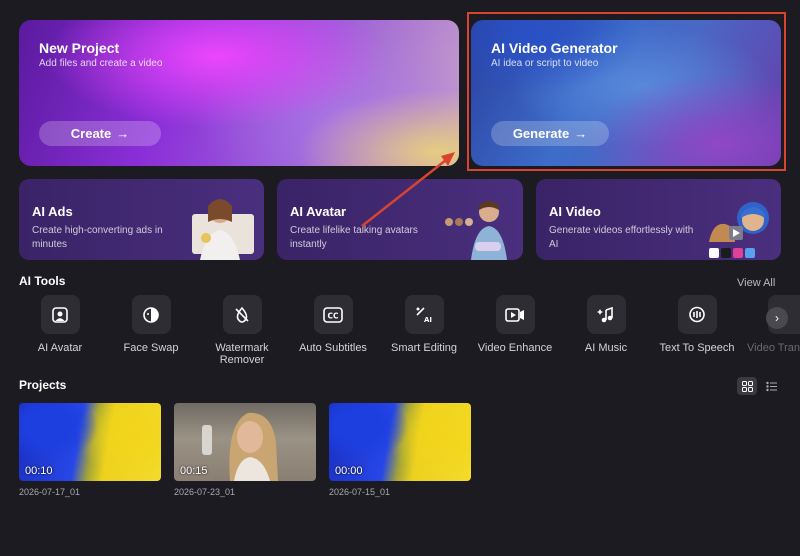  I want to click on list-view-button, so click(771, 386).